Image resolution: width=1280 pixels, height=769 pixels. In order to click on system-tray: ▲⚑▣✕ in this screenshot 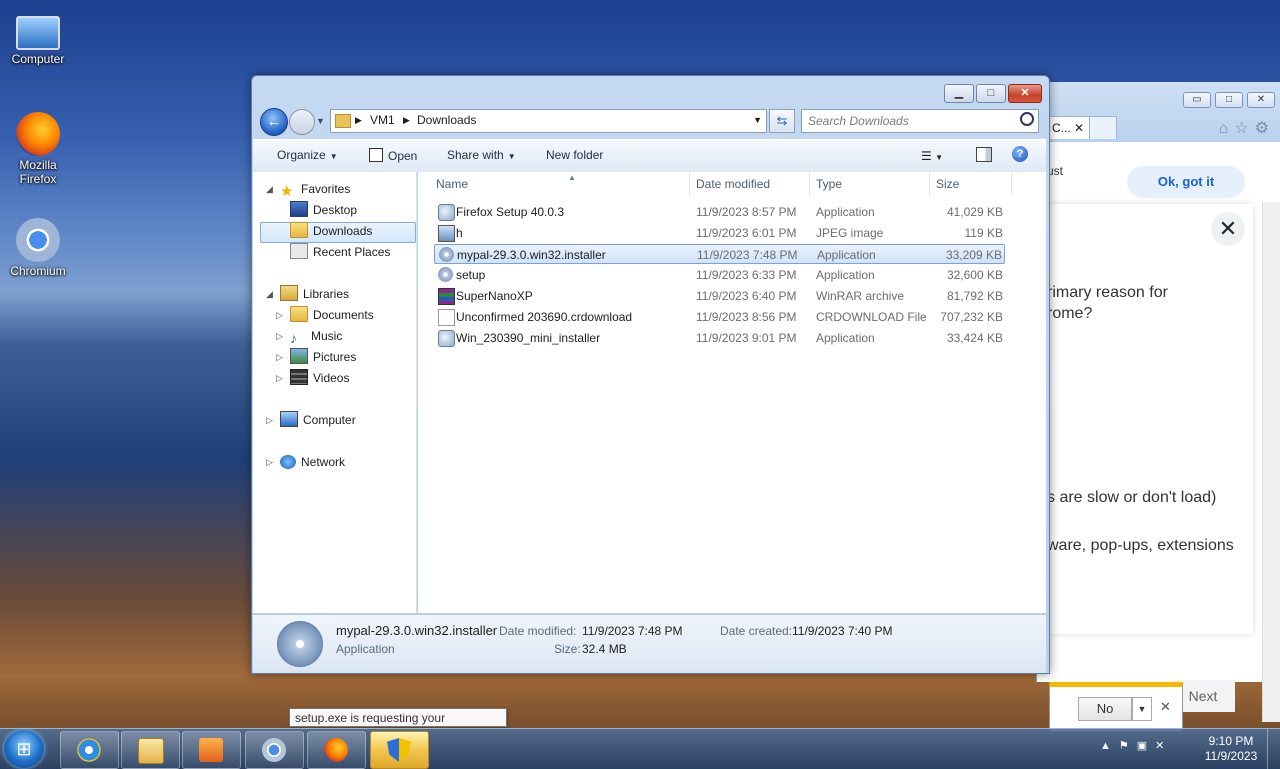, I will do `click(1136, 745)`.